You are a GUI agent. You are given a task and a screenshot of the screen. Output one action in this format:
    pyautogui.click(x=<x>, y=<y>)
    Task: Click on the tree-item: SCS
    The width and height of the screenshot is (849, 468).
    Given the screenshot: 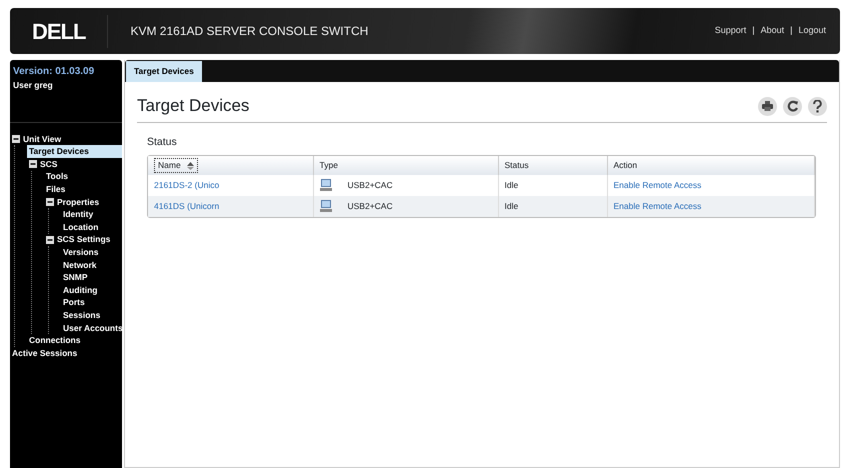 What is the action you would take?
    pyautogui.click(x=74, y=164)
    